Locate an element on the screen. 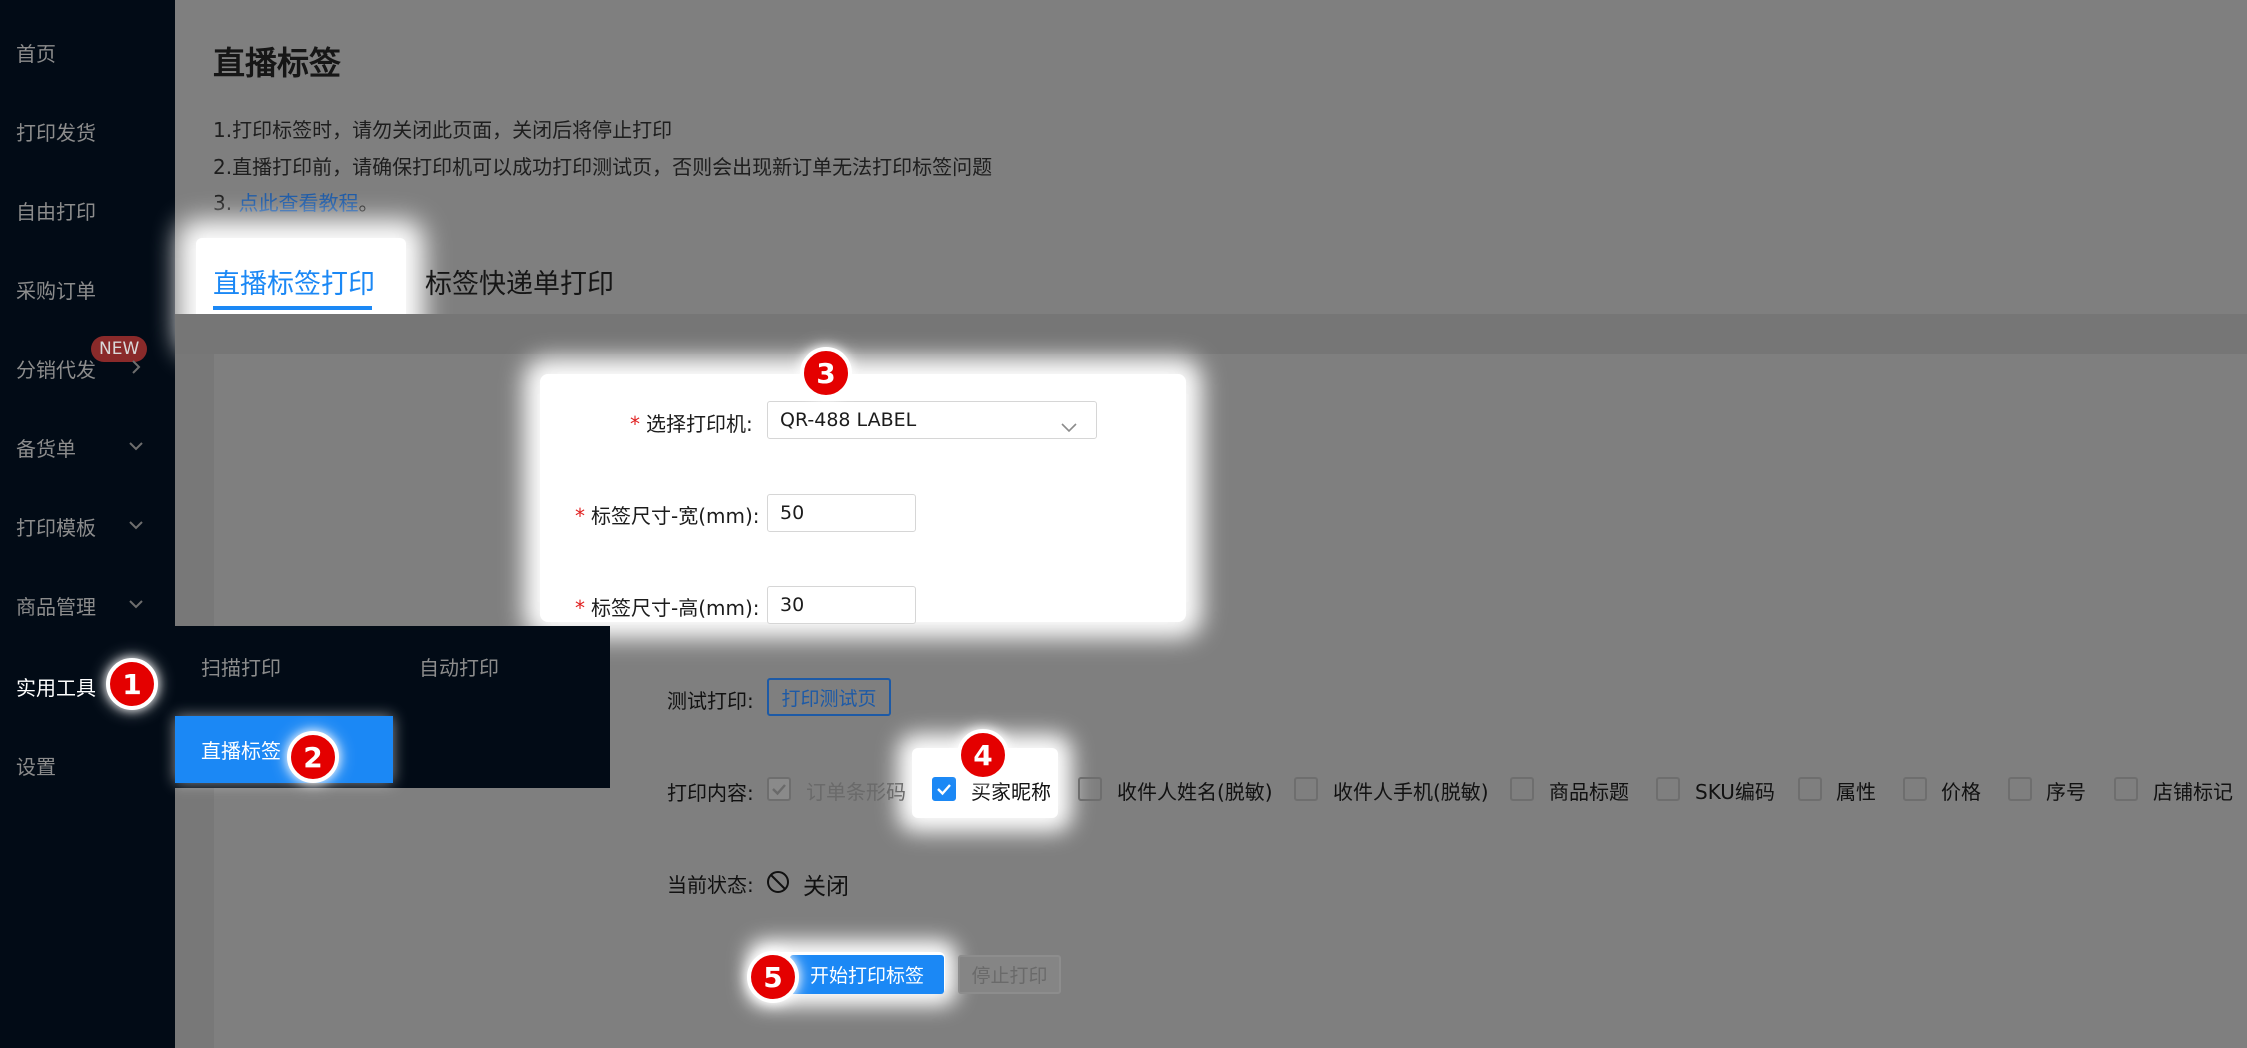 This screenshot has height=1048, width=2247. checkbox-price is located at coordinates (1915, 789).